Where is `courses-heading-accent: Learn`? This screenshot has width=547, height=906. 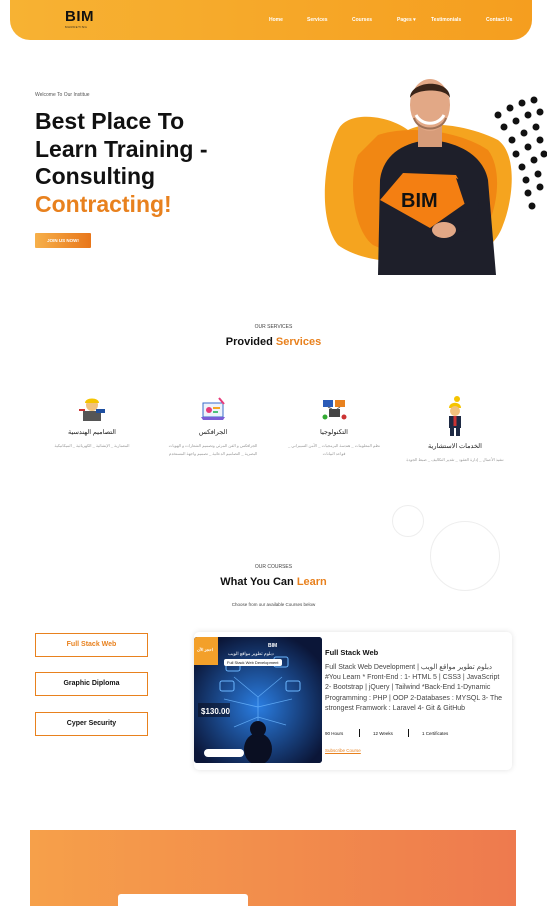
courses-heading-accent: Learn is located at coordinates (311, 582).